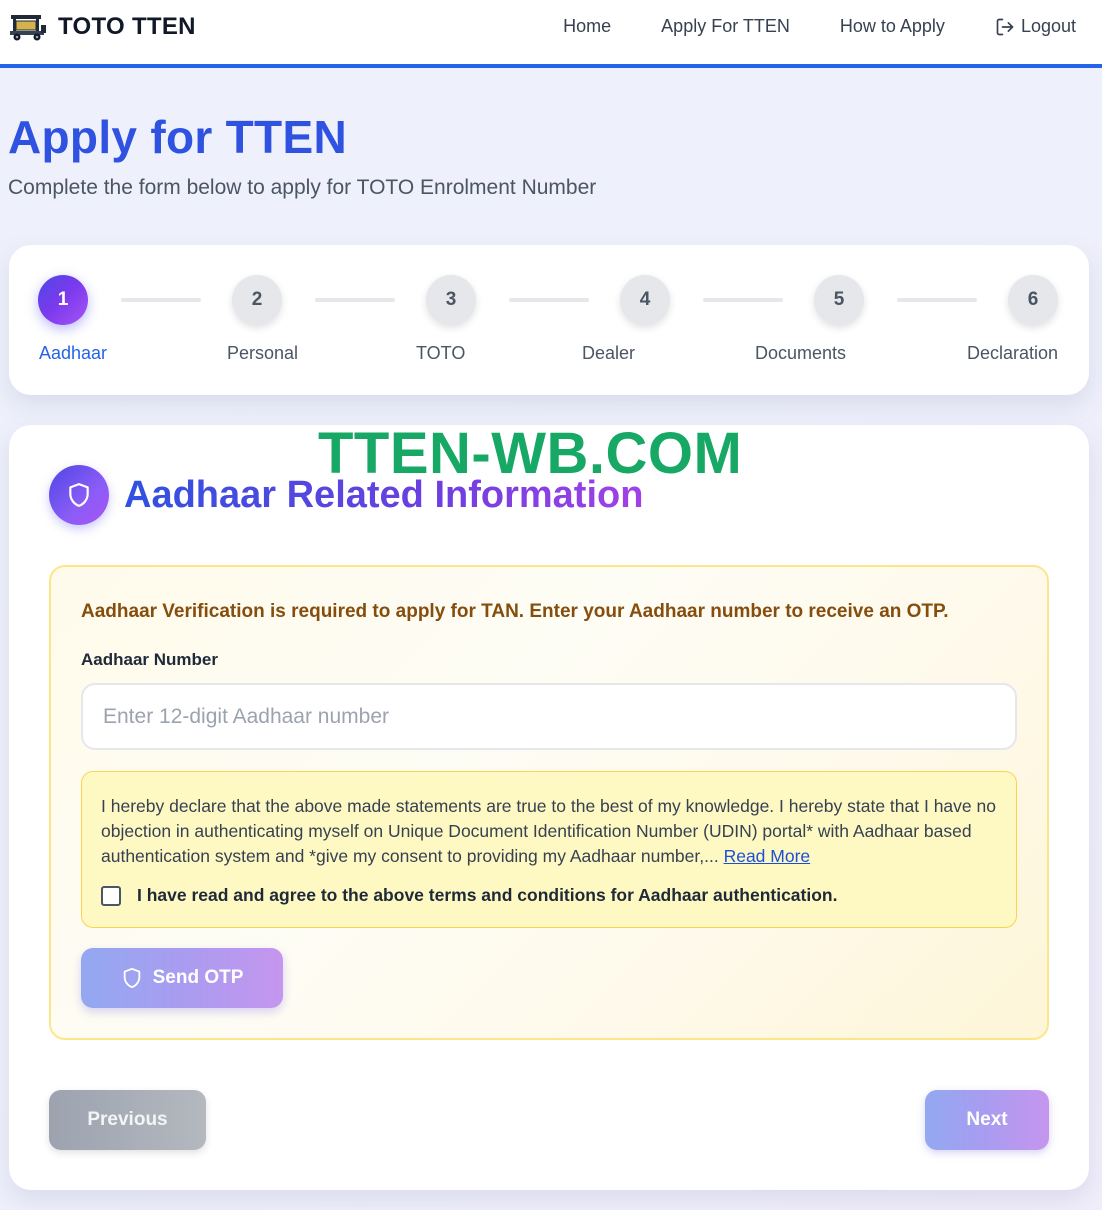 This screenshot has width=1102, height=1210. Describe the element at coordinates (609, 353) in the screenshot. I see `step-4-label: Dealer` at that location.